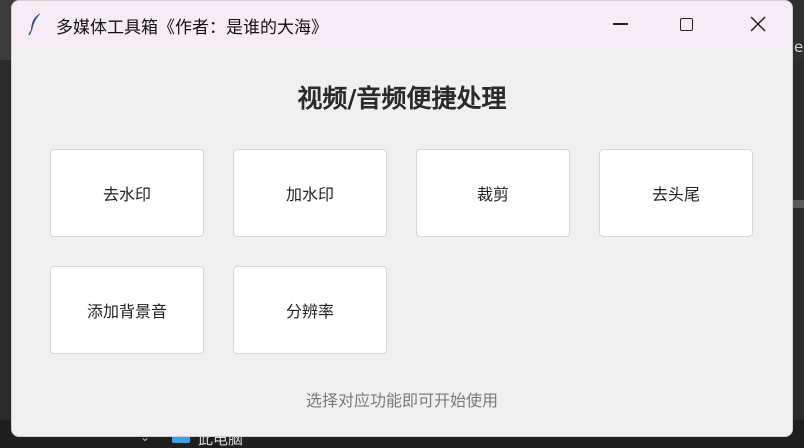 This screenshot has width=804, height=448. What do you see at coordinates (35, 24) in the screenshot?
I see `feather-icon` at bounding box center [35, 24].